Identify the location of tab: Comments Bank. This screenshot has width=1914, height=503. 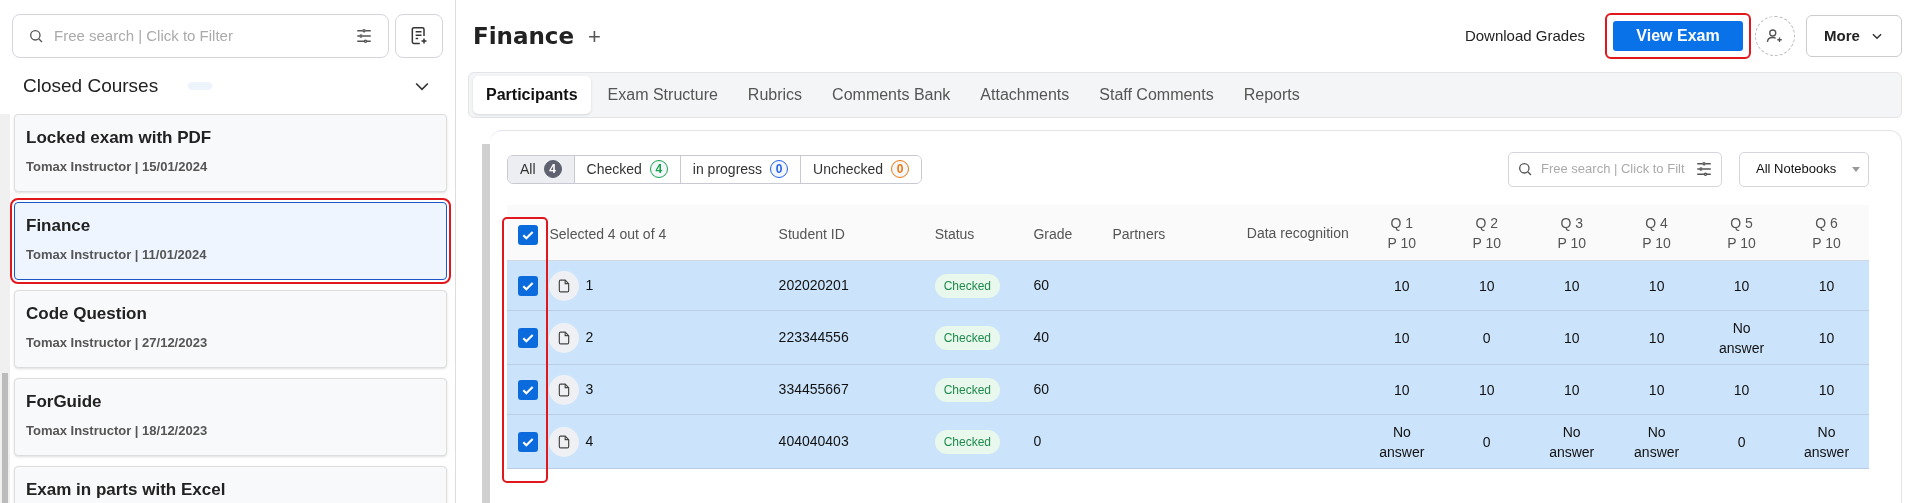
(891, 95).